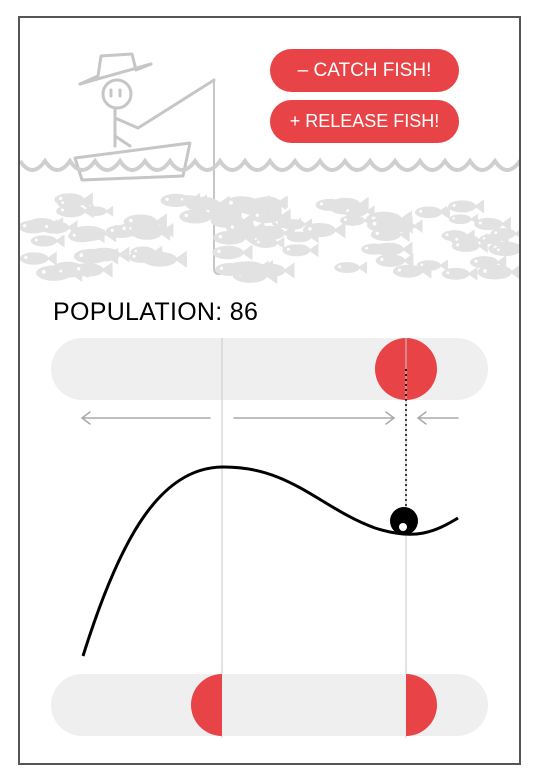 The height and width of the screenshot is (781, 536). I want to click on release-fish-button: + RELEASE FISH!, so click(364, 121).